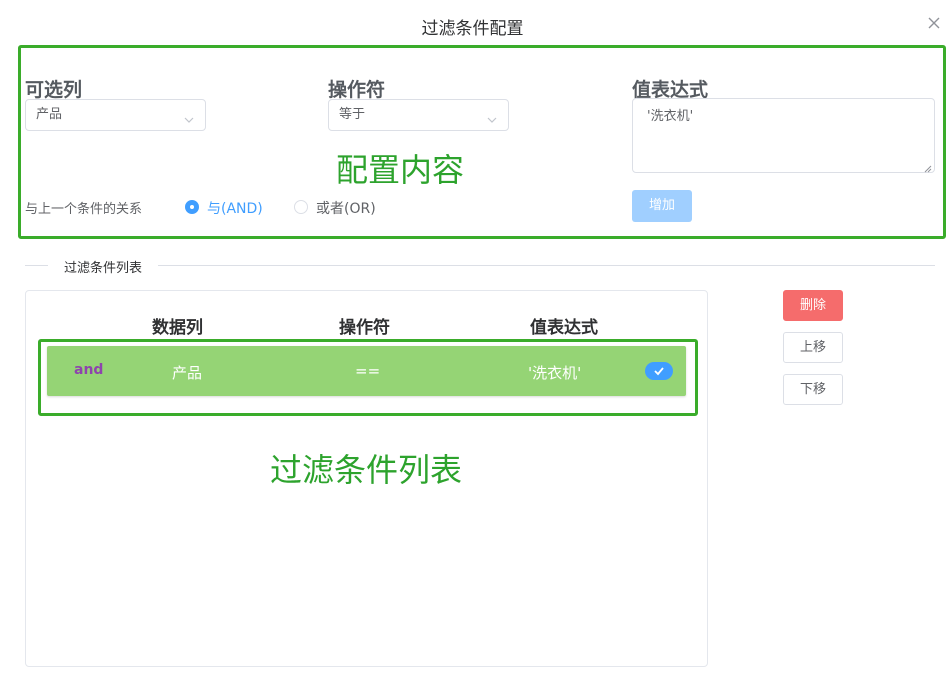 The width and height of the screenshot is (950, 694). I want to click on header-operator: 操作符, so click(364, 328).